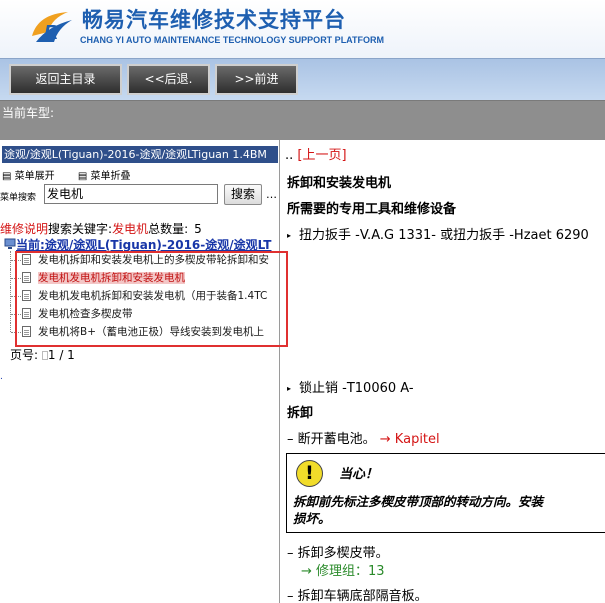 Image resolution: width=605 pixels, height=603 pixels. What do you see at coordinates (142, 278) in the screenshot?
I see `tree-item-selected: 发电机发电机拆卸和安装发电机` at bounding box center [142, 278].